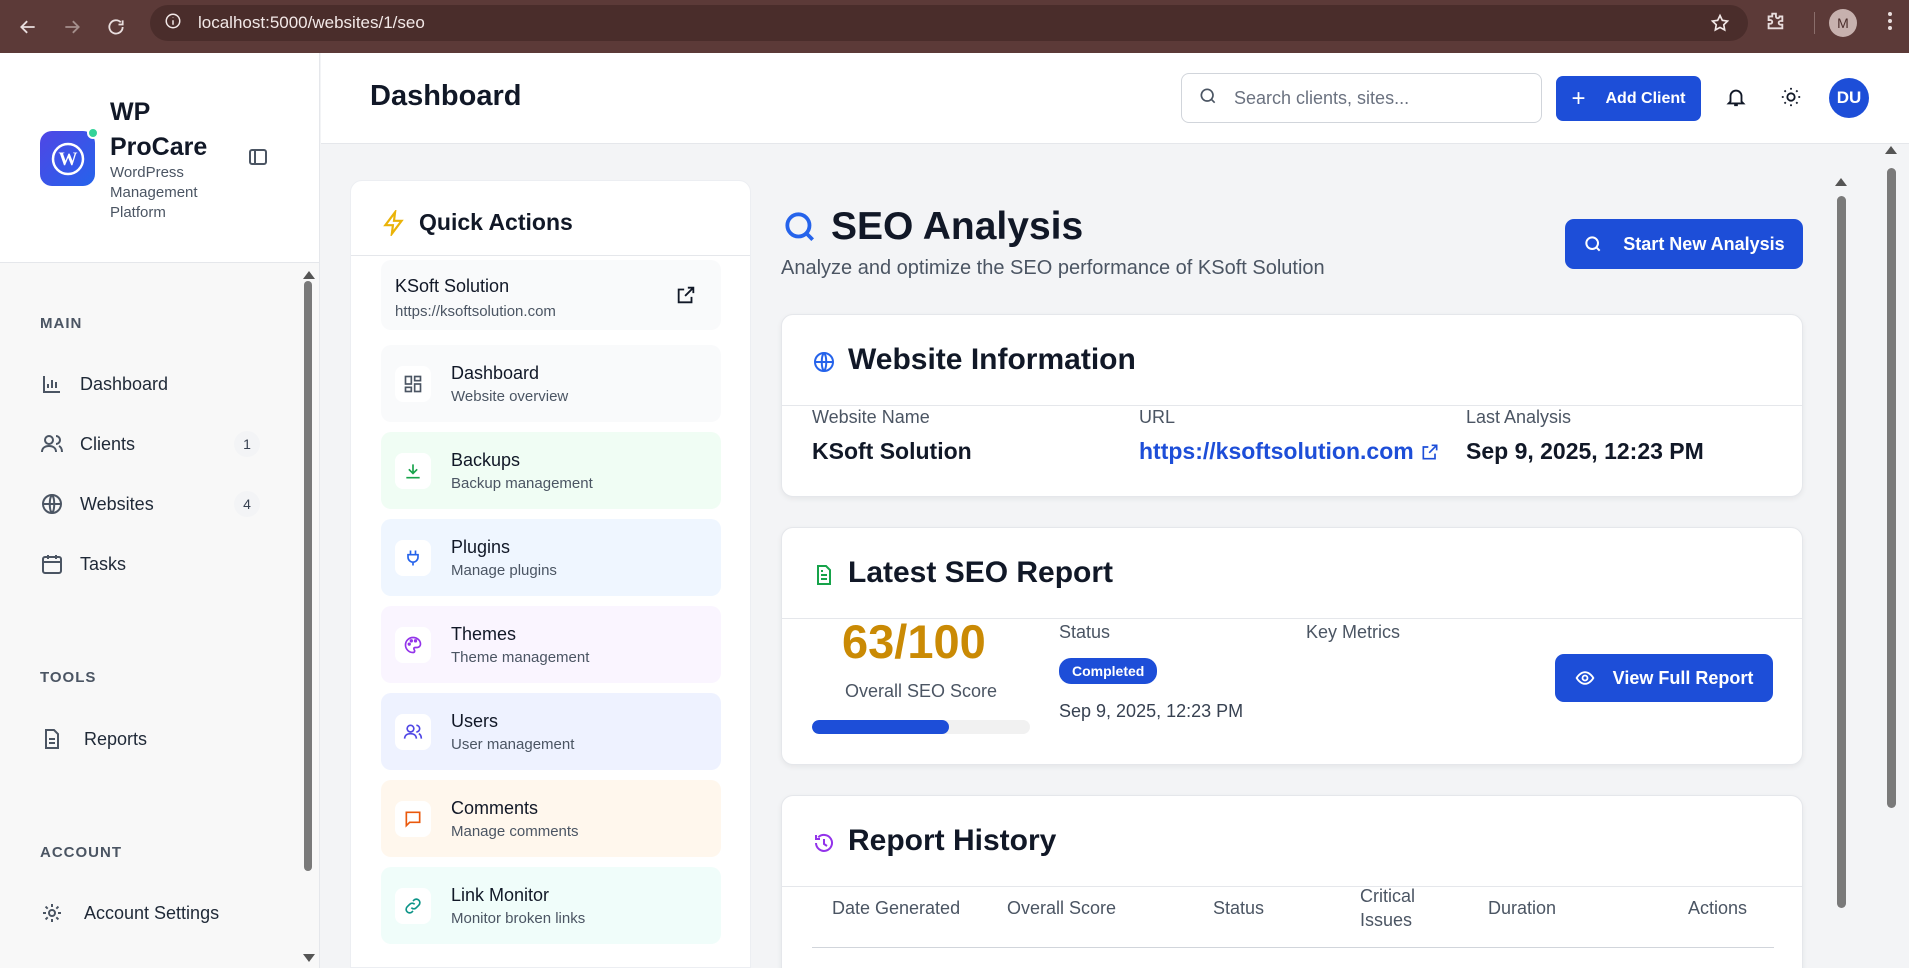 The height and width of the screenshot is (968, 1909). What do you see at coordinates (551, 557) in the screenshot?
I see `quick-action-plugins: Plugins Manage plugins` at bounding box center [551, 557].